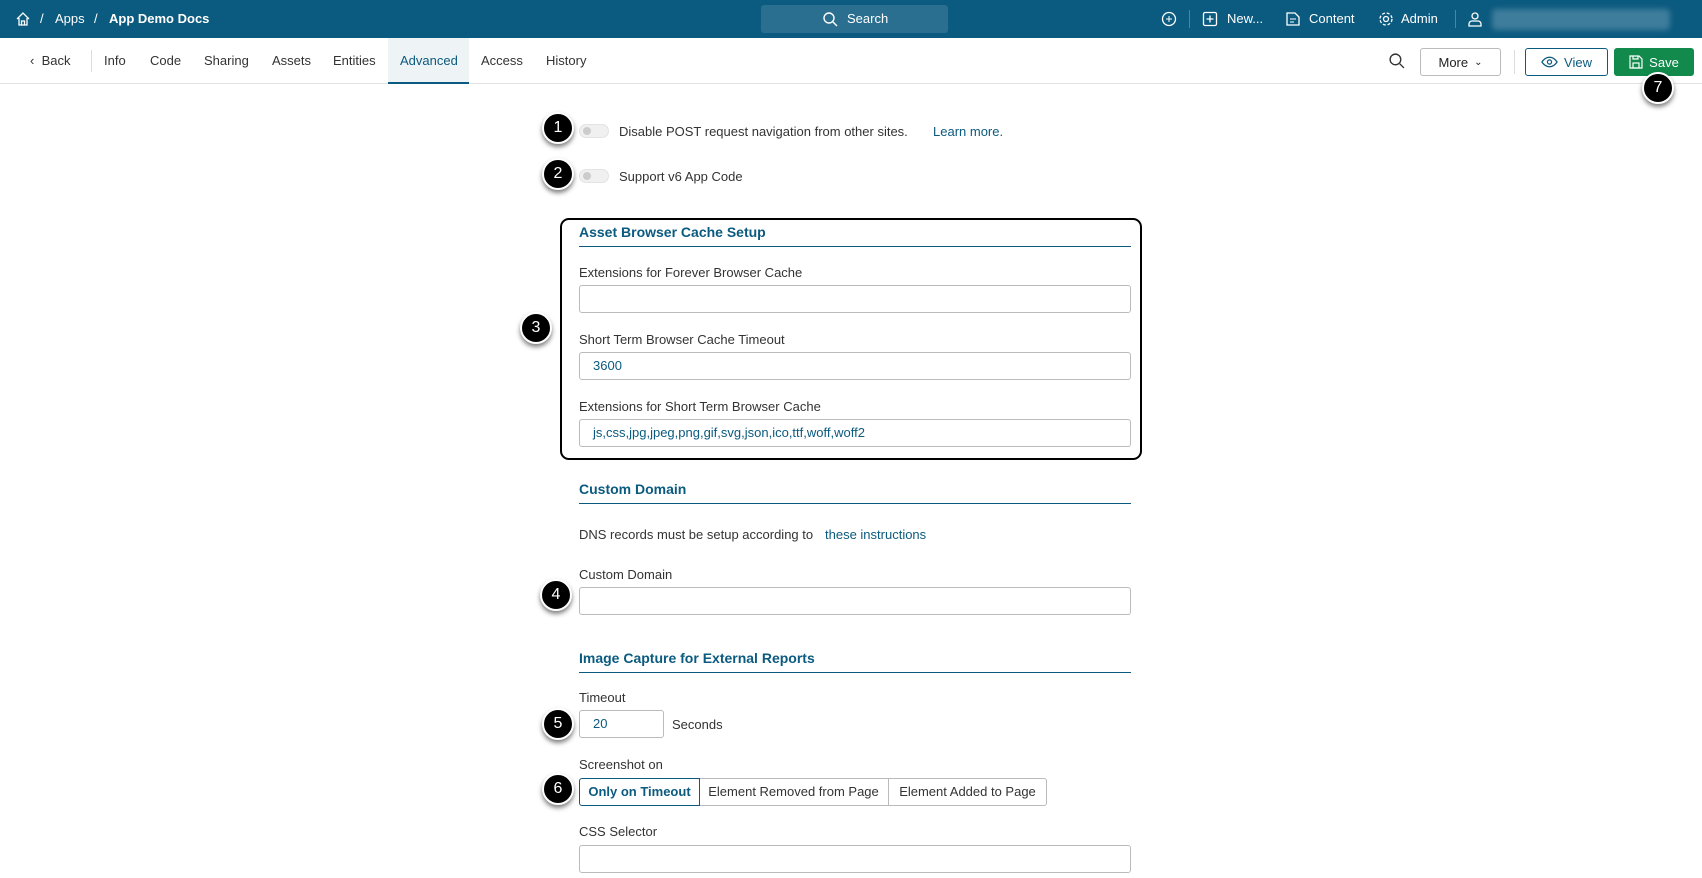 The width and height of the screenshot is (1702, 878). What do you see at coordinates (855, 235) in the screenshot?
I see `asset-cache-heading: Asset Browser Cache Setup` at bounding box center [855, 235].